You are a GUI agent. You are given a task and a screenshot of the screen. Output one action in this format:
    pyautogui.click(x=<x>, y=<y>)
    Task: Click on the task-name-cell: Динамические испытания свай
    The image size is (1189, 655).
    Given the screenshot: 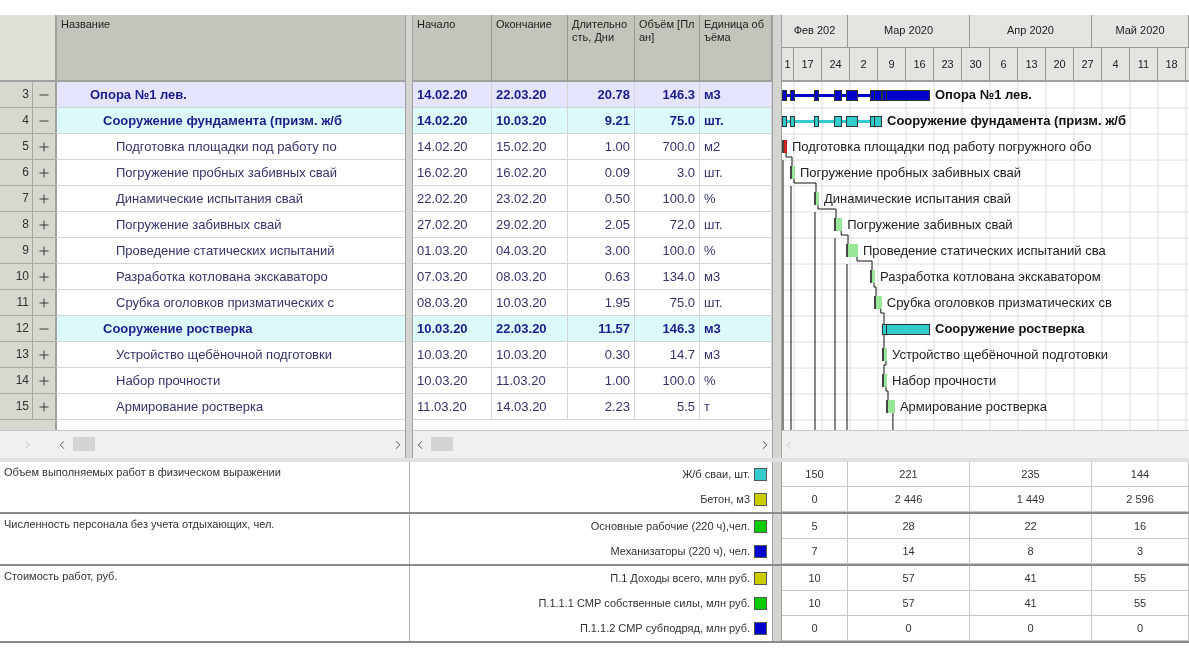 What is the action you would take?
    pyautogui.click(x=230, y=199)
    